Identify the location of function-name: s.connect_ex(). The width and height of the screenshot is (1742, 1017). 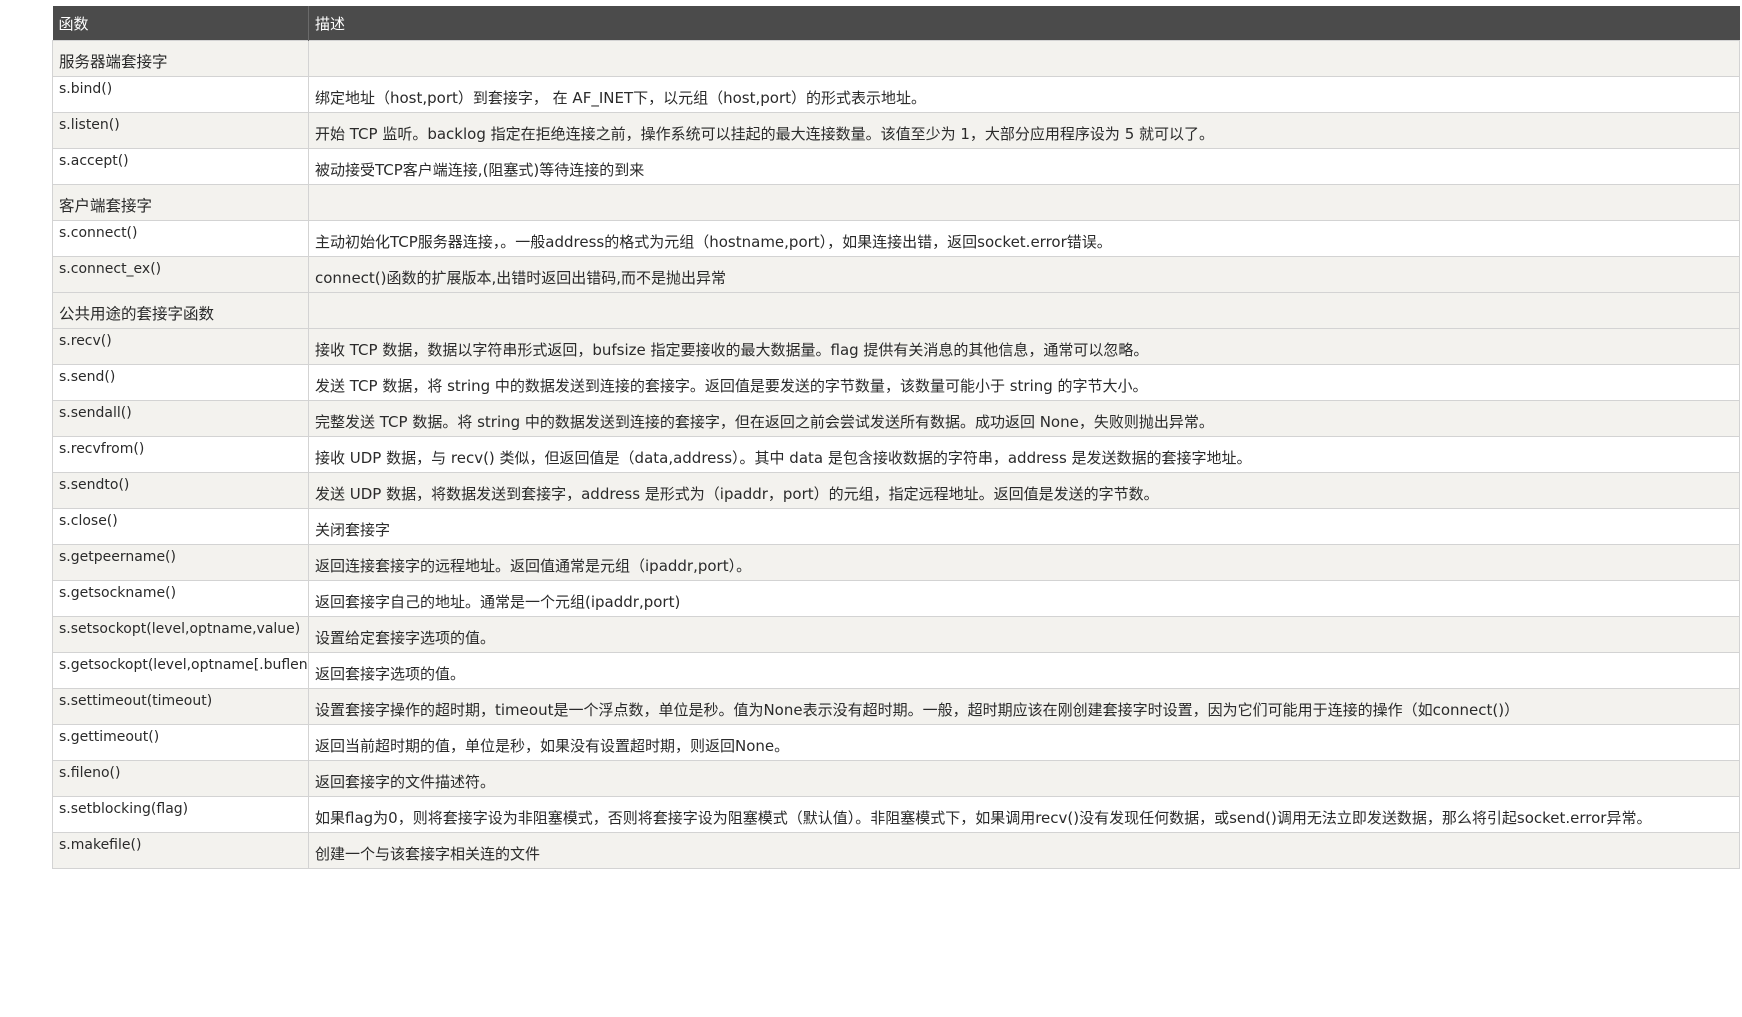
(180, 274).